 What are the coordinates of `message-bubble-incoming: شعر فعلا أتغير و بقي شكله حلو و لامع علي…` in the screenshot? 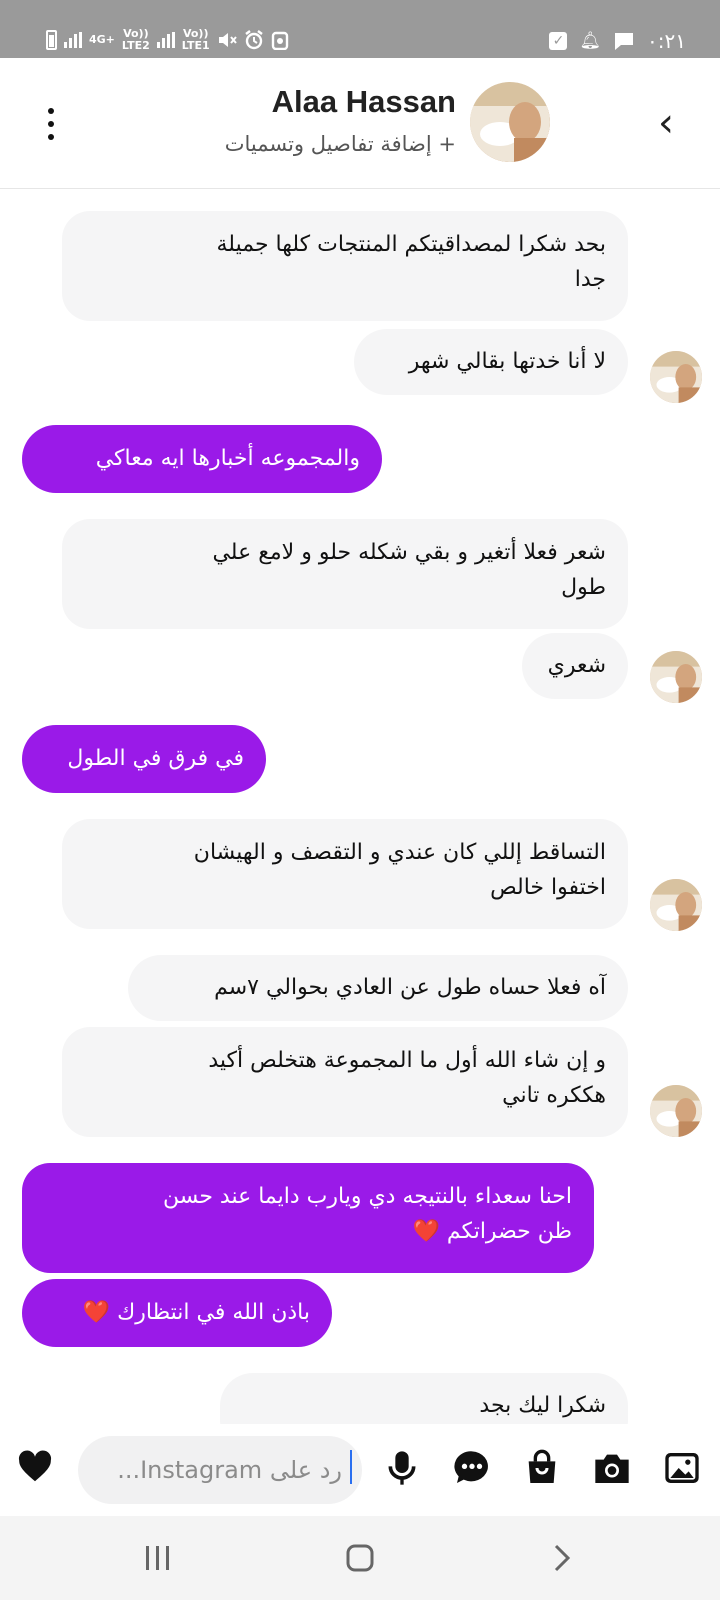 It's located at (345, 574).